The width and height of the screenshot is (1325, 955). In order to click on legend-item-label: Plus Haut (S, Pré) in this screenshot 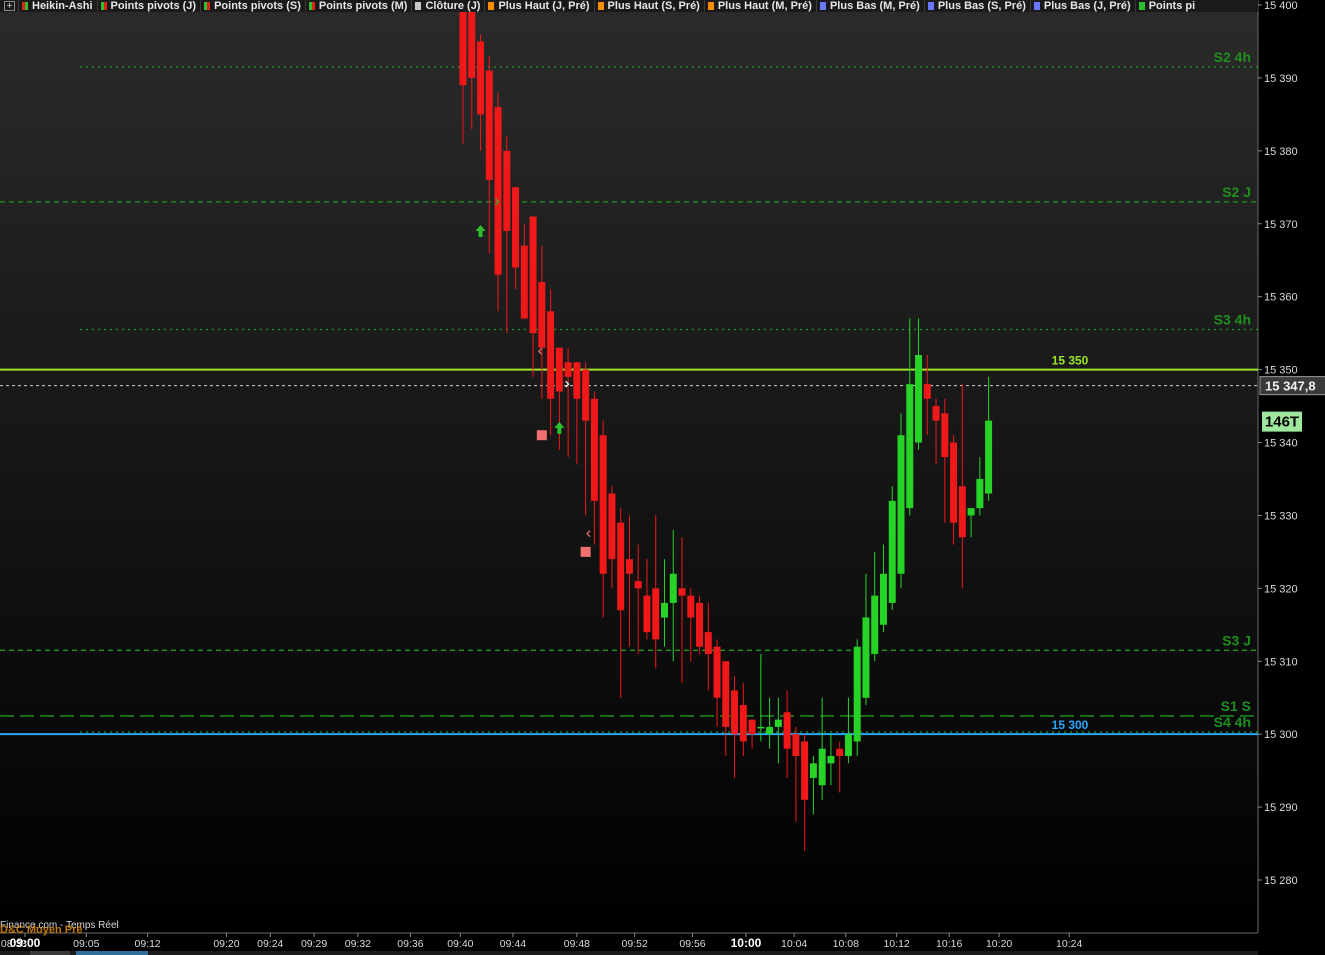, I will do `click(653, 6)`.